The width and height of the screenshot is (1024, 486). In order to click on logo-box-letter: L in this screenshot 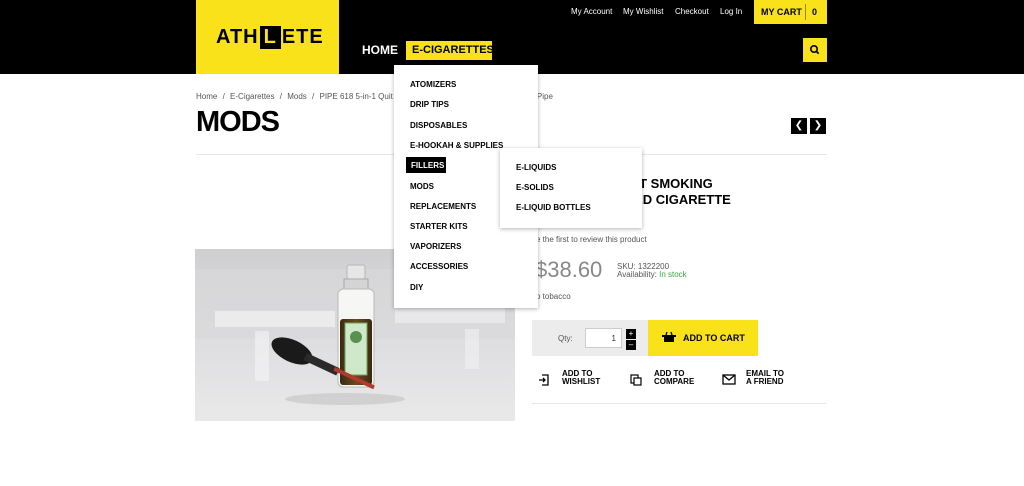, I will do `click(270, 37)`.